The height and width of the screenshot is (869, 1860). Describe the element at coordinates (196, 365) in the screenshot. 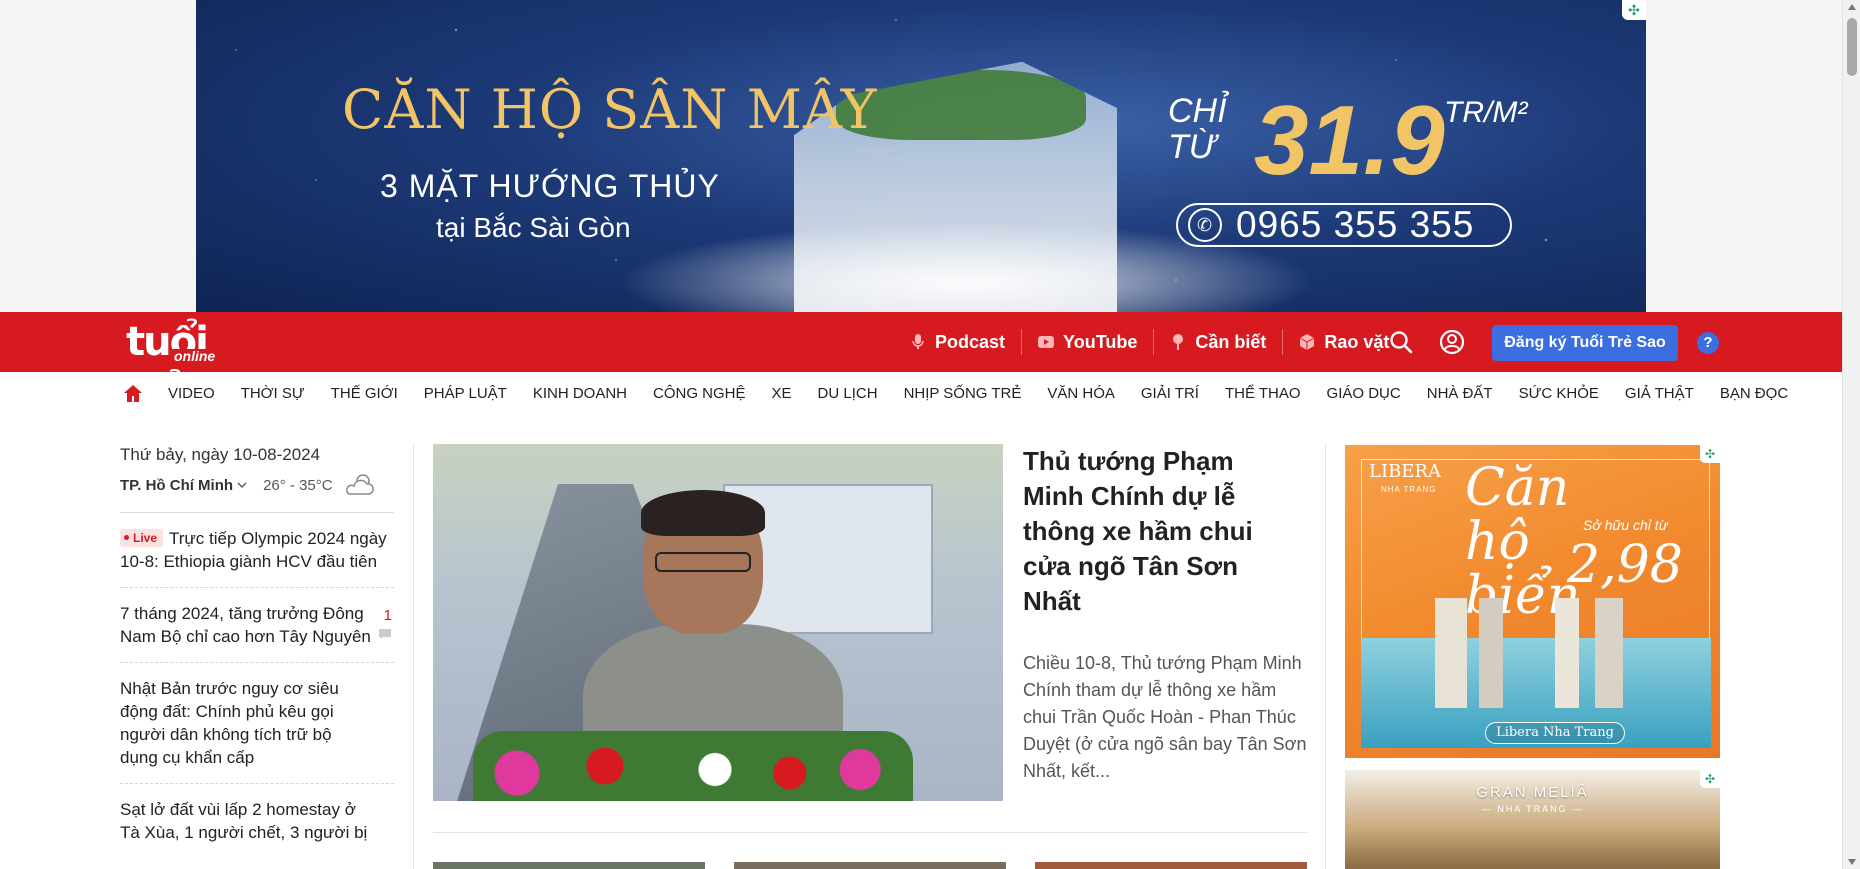

I see `site-logo: tuổi trẻ online` at that location.